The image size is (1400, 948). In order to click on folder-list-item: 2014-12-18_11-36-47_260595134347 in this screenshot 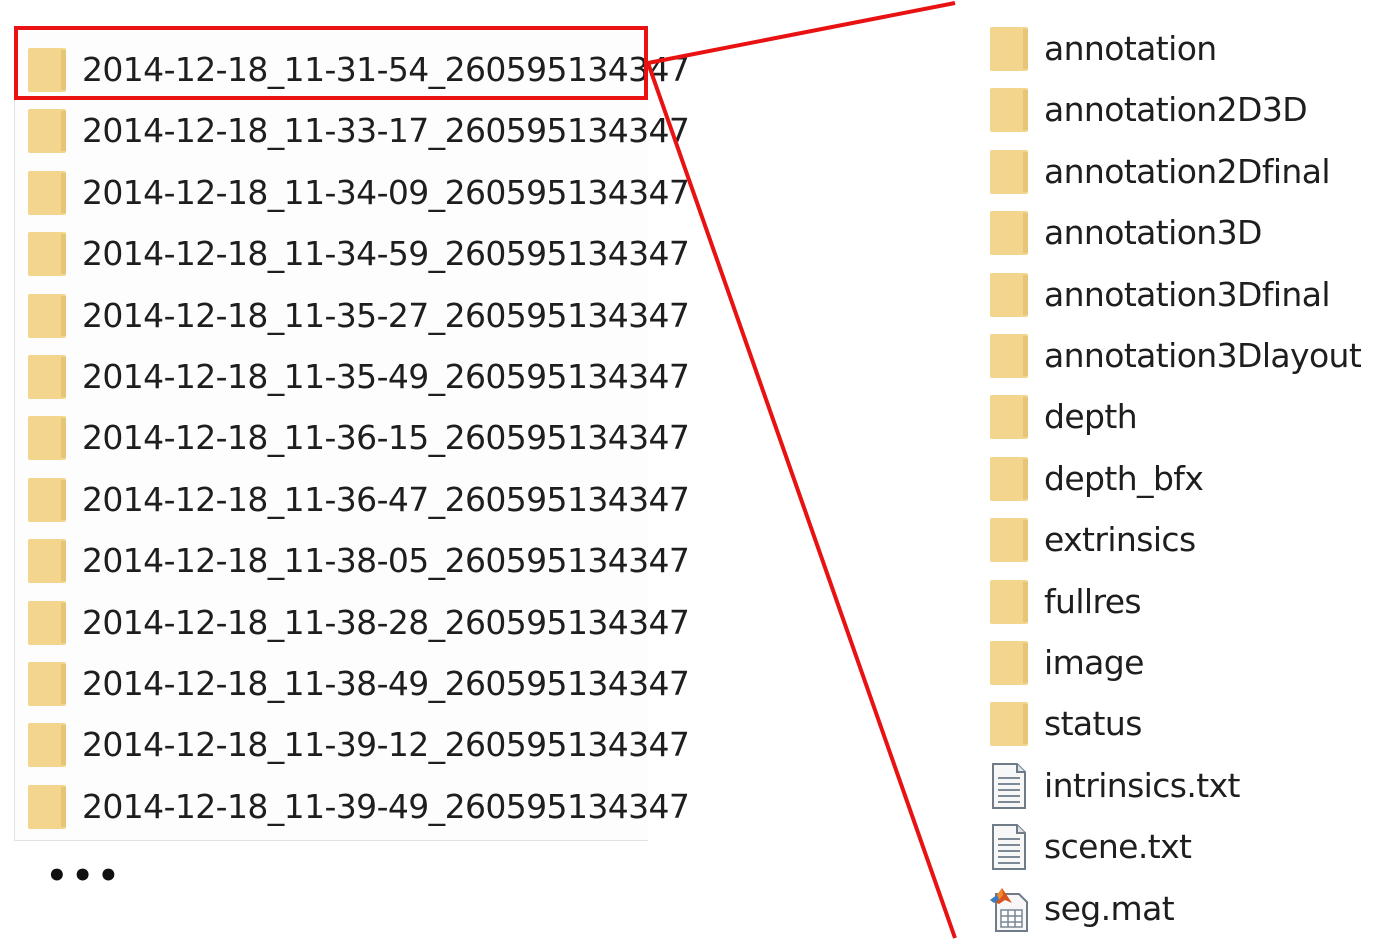, I will do `click(352, 499)`.